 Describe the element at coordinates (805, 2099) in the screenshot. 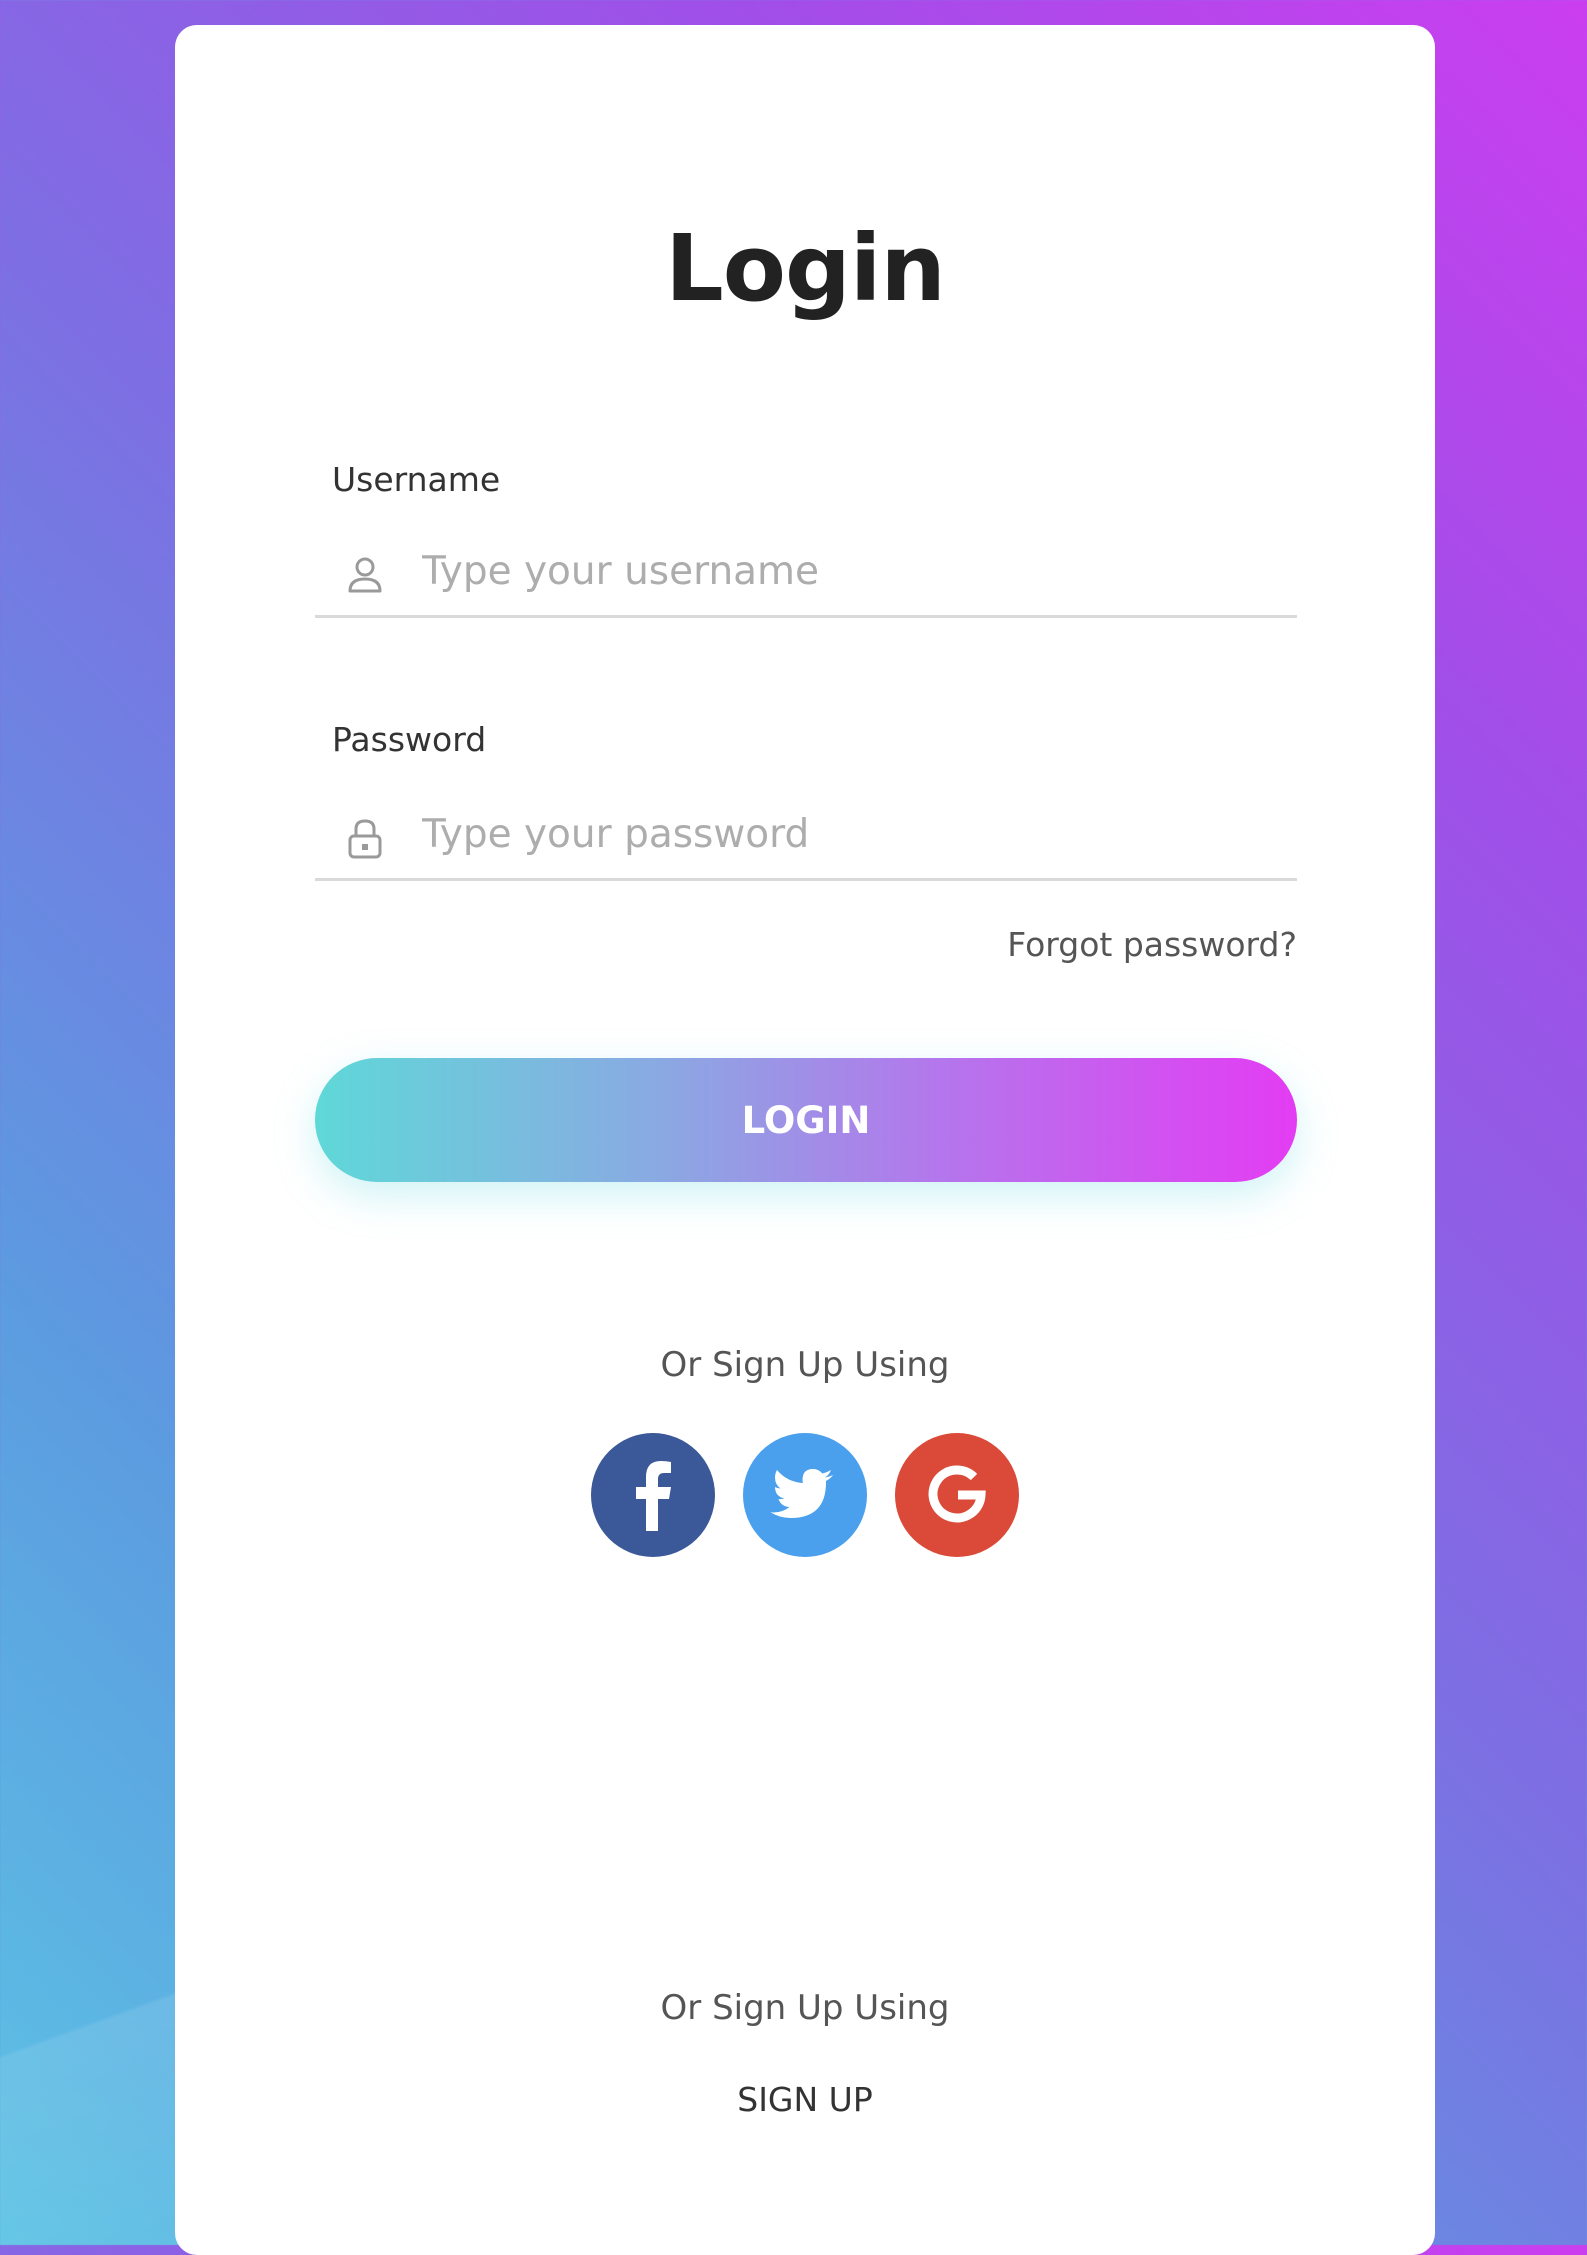

I see `signup-link: SIGN UP` at that location.